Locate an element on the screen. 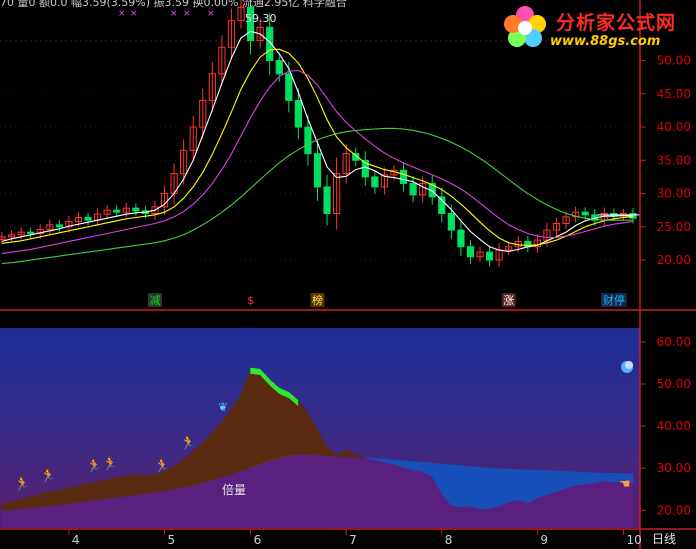 Image resolution: width=696 pixels, height=549 pixels. signal-label: $ is located at coordinates (250, 300).